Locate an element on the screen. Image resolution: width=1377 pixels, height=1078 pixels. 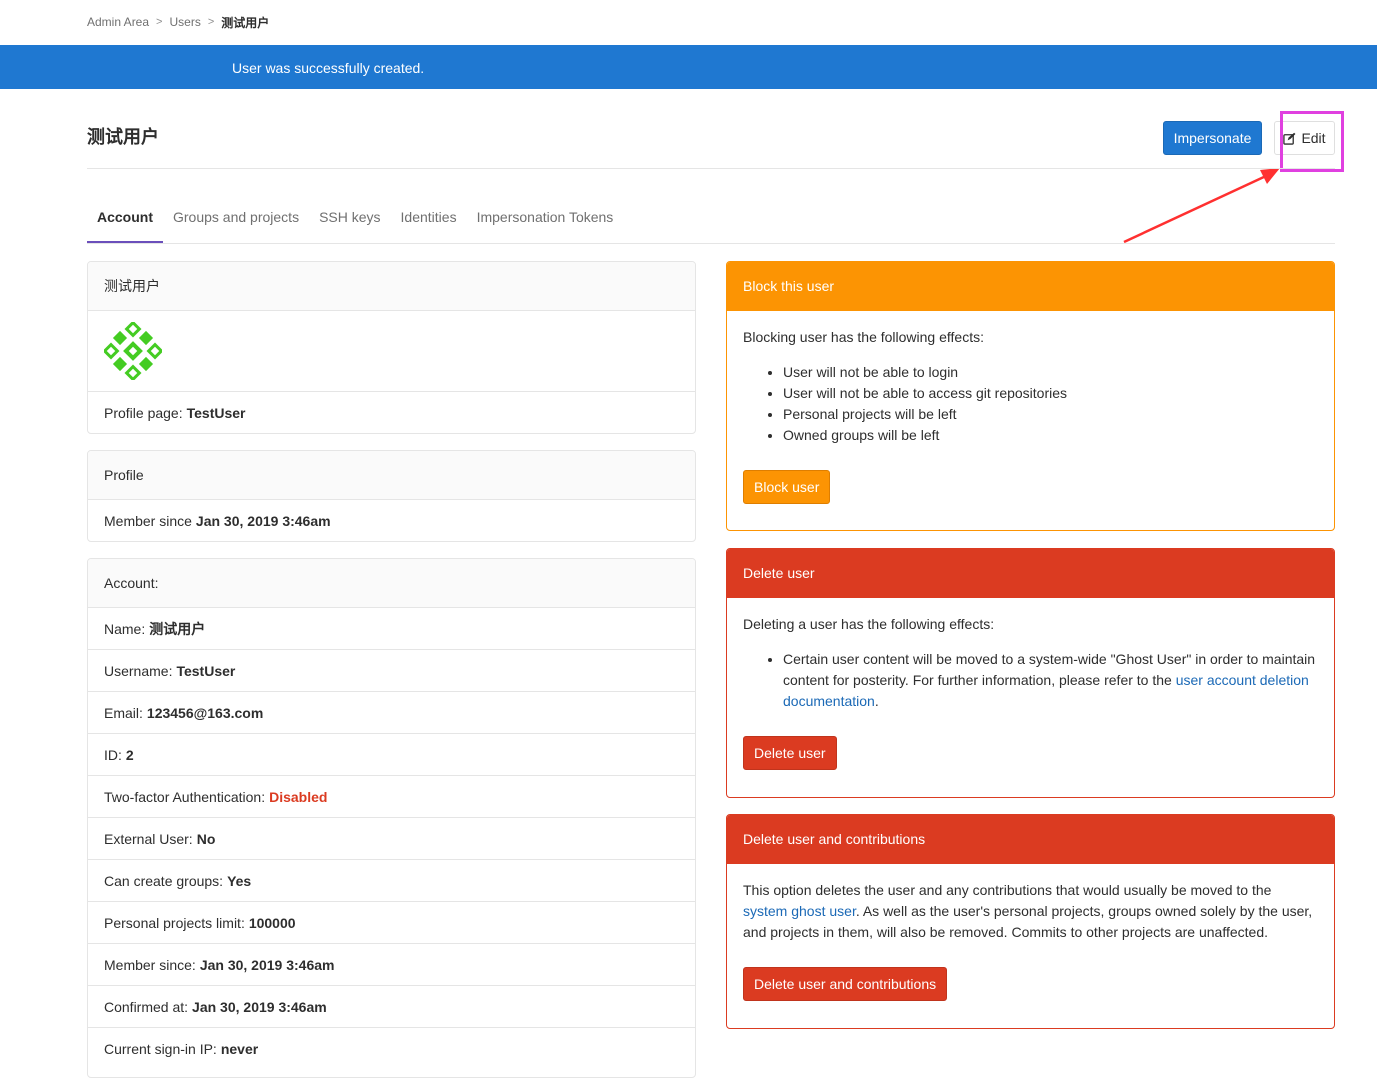
account-value: Yes is located at coordinates (239, 880).